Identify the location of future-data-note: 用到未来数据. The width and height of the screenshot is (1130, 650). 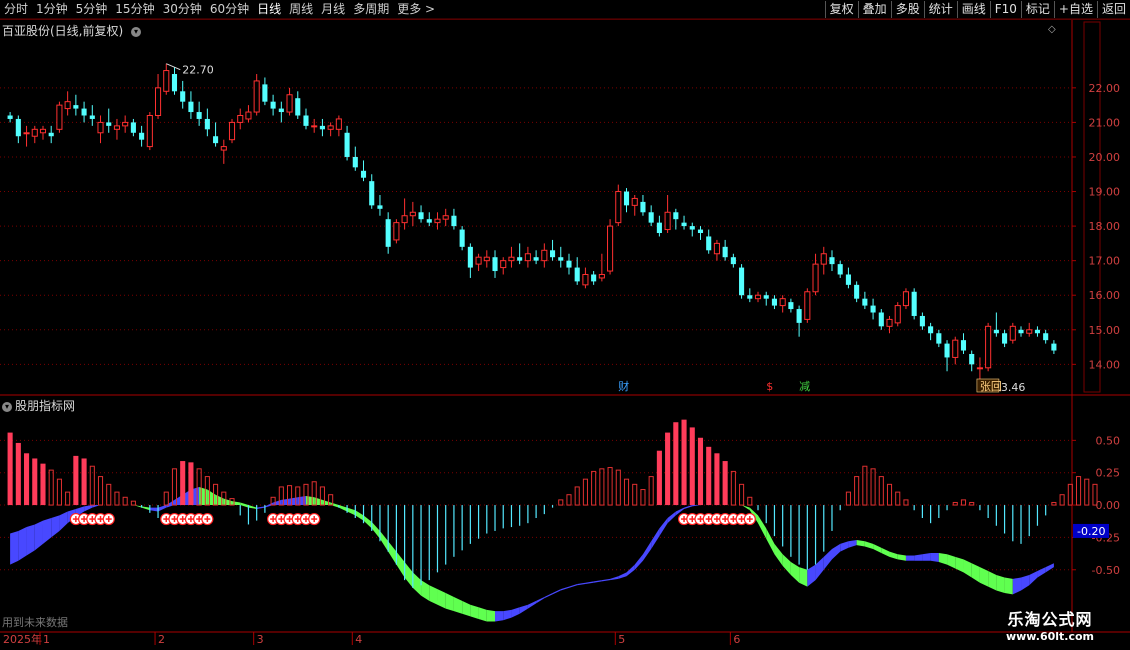
(35, 622).